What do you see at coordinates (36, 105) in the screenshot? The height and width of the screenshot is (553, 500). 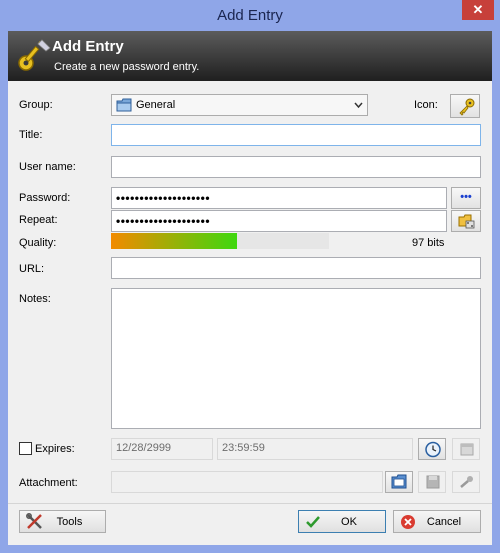 I see `group-label: Group:` at bounding box center [36, 105].